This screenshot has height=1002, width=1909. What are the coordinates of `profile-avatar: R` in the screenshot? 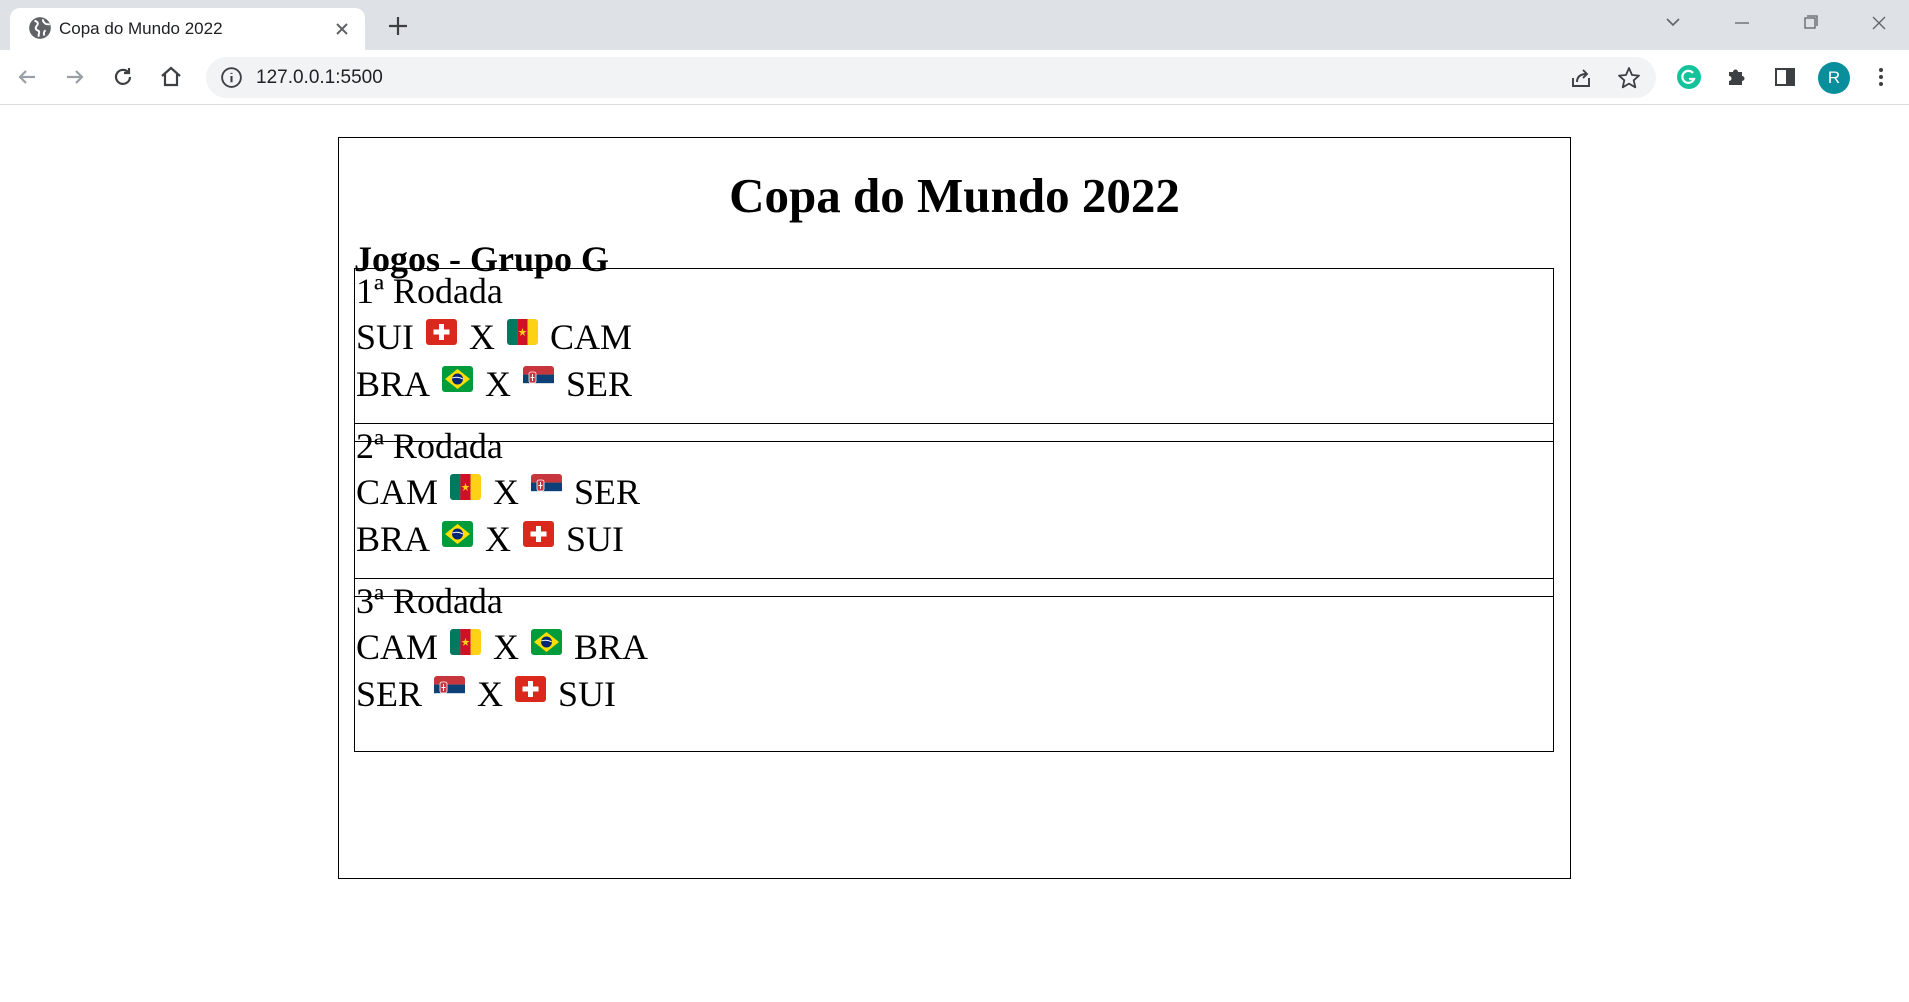 It's located at (1834, 78).